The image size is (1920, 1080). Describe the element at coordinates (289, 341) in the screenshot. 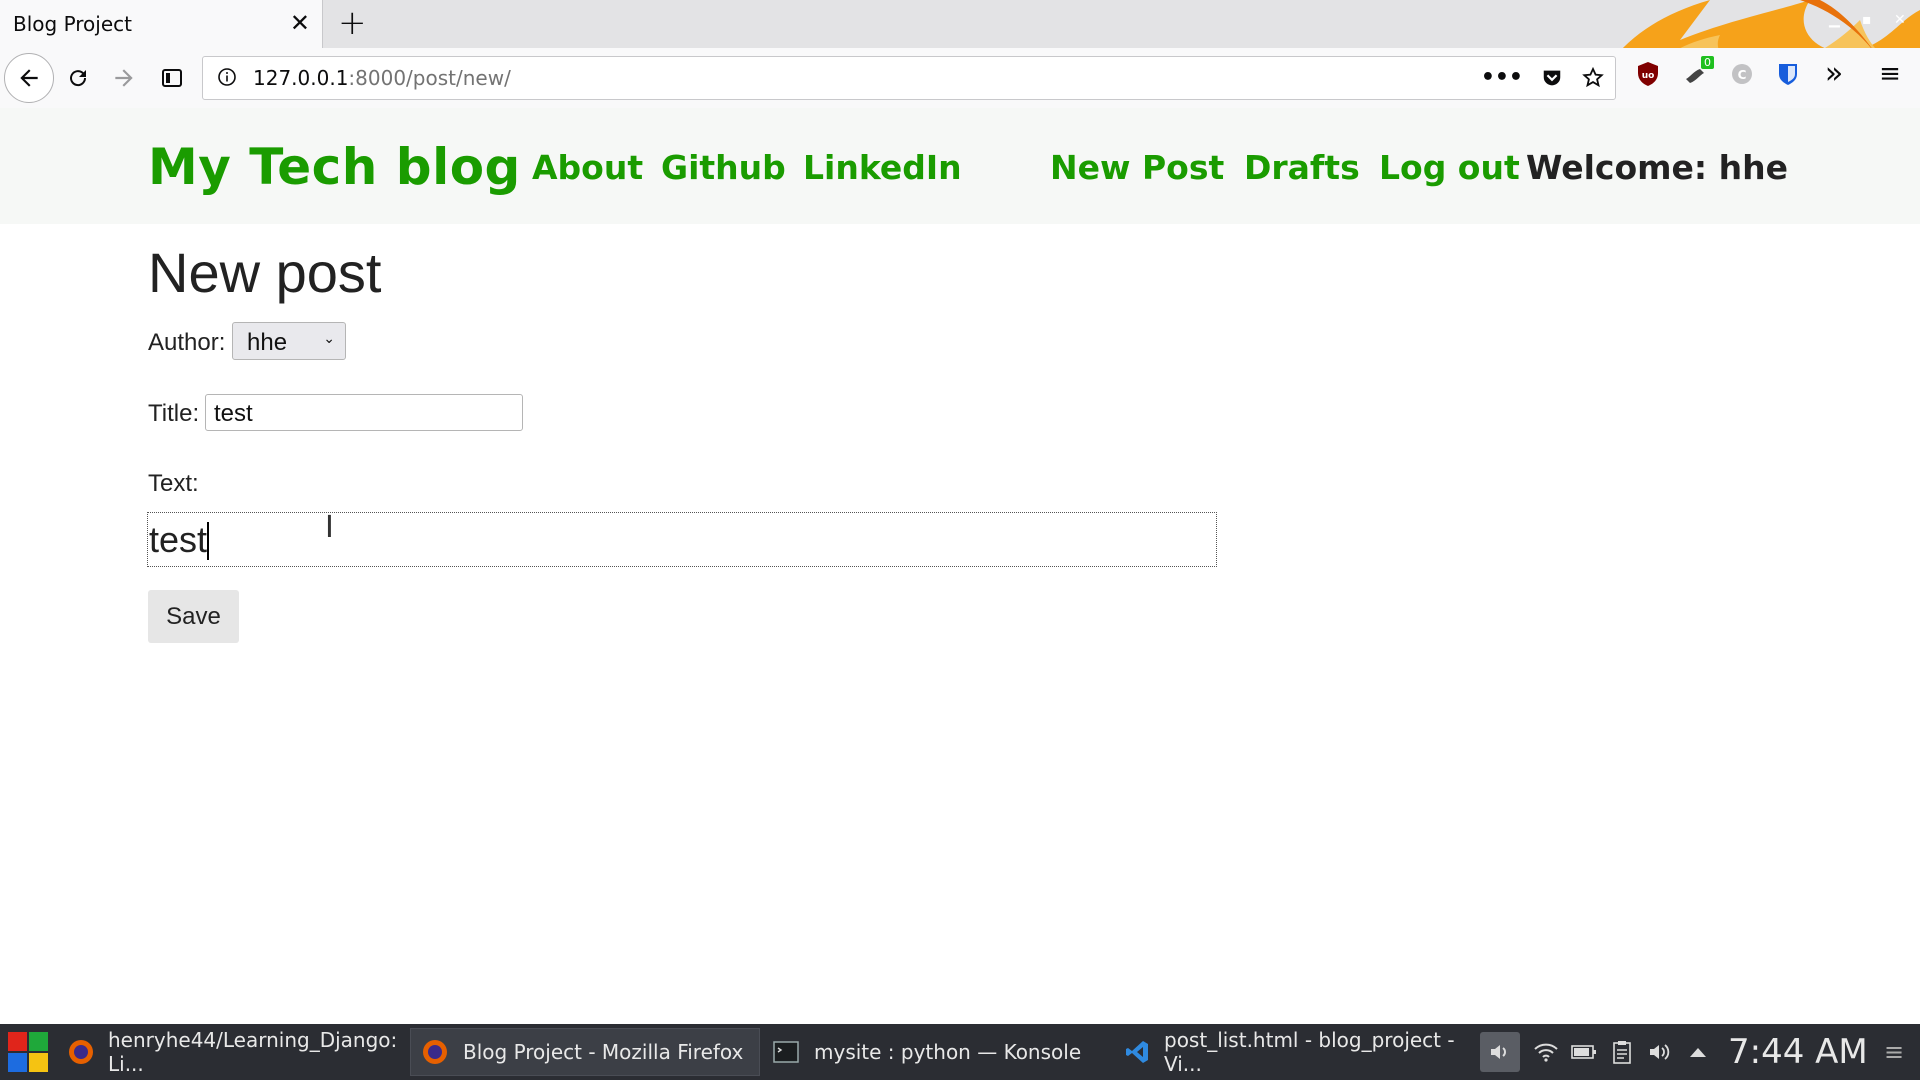

I see `author-select: hhe ⌄` at that location.